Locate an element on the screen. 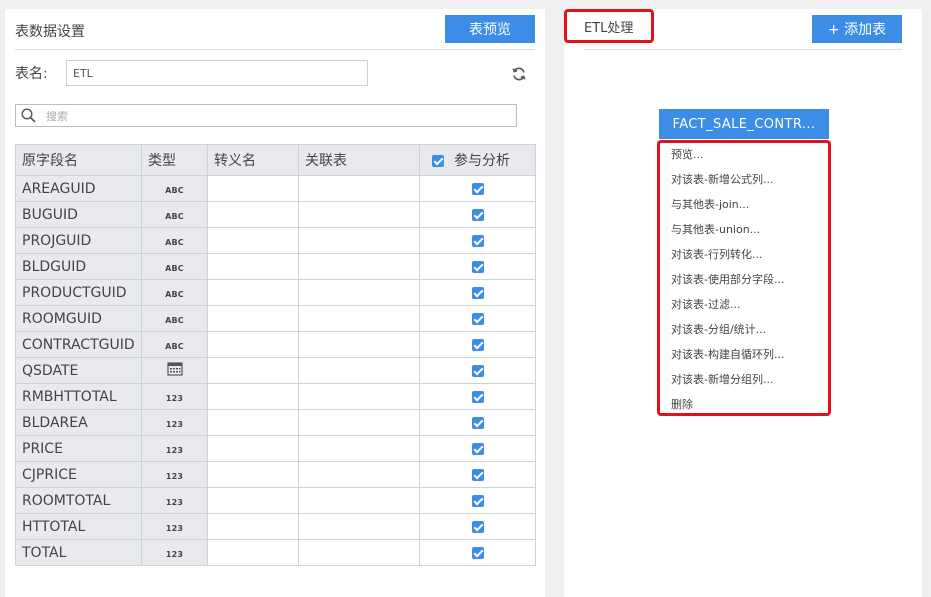 This screenshot has height=597, width=931. select-all-checkbox is located at coordinates (438, 161).